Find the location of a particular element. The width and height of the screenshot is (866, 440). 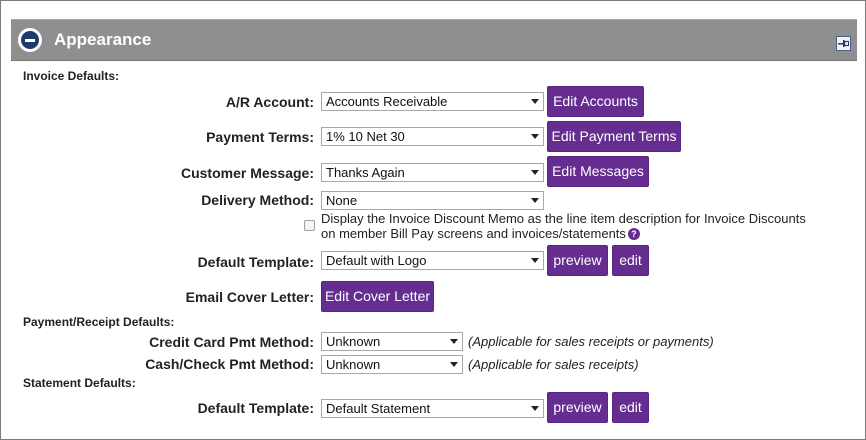

edit-messages-button: Edit Messages is located at coordinates (598, 171).